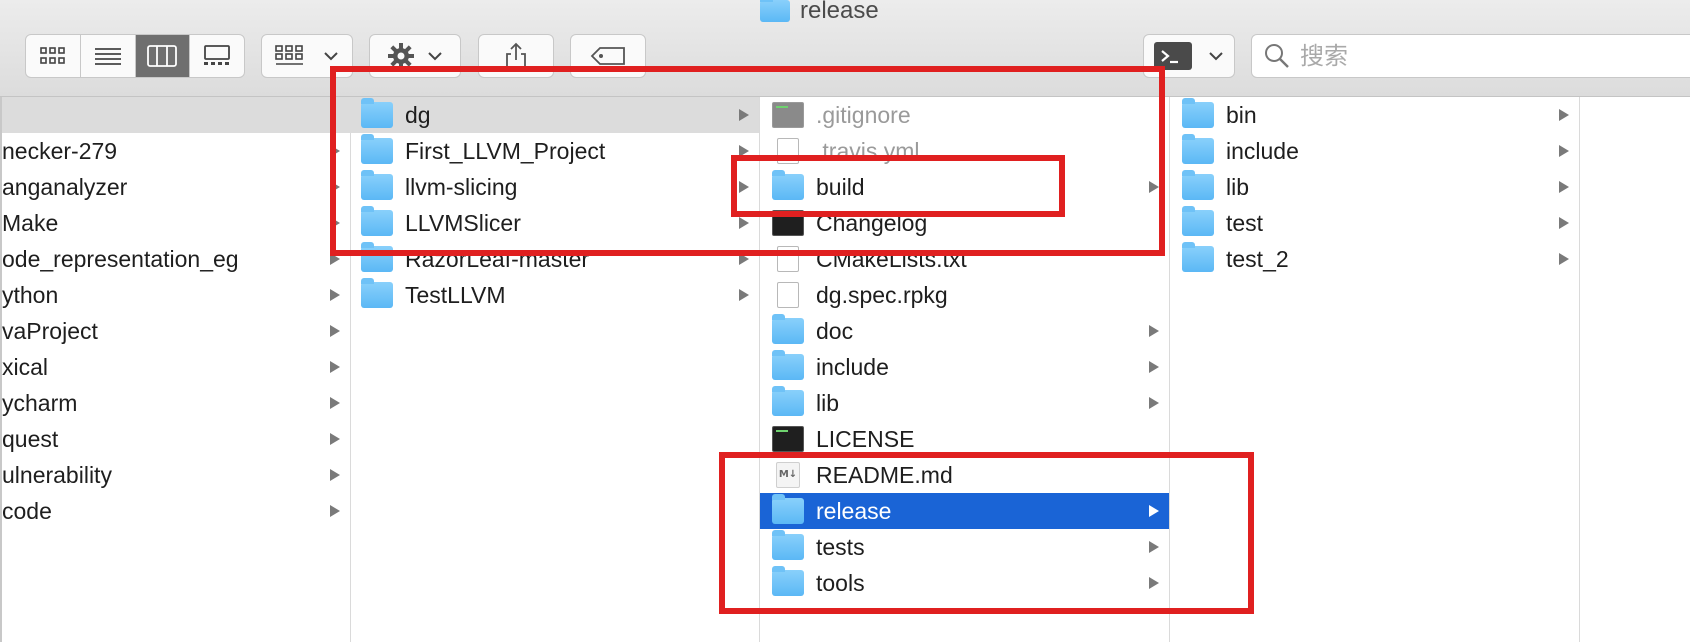 Image resolution: width=1690 pixels, height=642 pixels. I want to click on folder-row: First_LLVM_Project, so click(554, 151).